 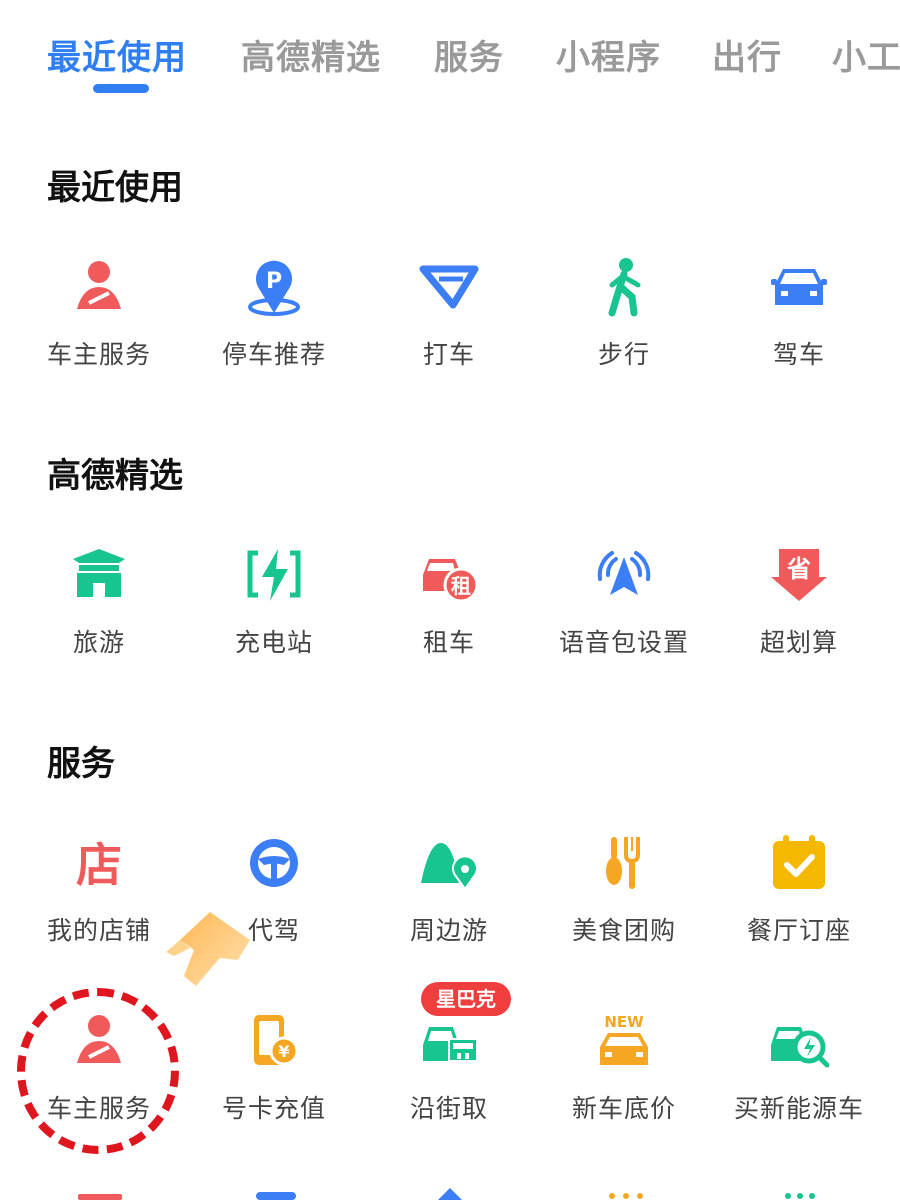 What do you see at coordinates (798, 354) in the screenshot?
I see `grid-item-label: 驾车` at bounding box center [798, 354].